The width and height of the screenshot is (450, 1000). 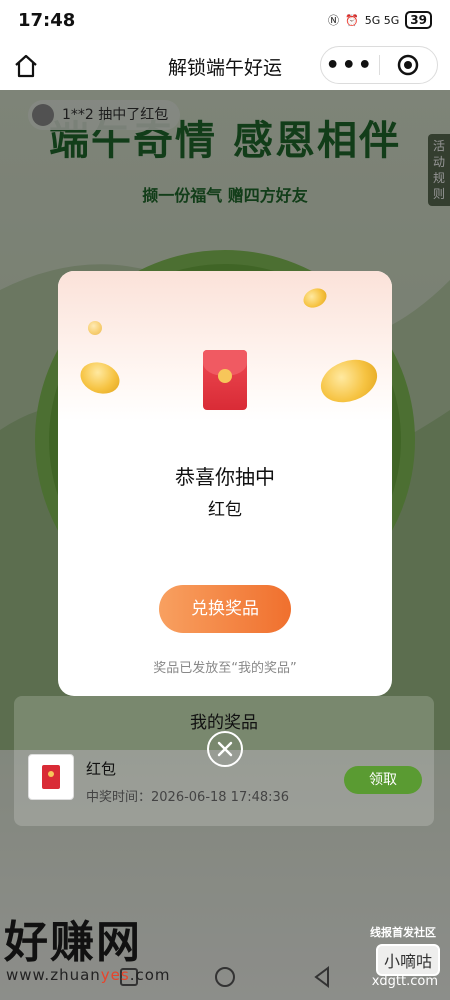 I want to click on watermark-url-post: .com, so click(x=150, y=975).